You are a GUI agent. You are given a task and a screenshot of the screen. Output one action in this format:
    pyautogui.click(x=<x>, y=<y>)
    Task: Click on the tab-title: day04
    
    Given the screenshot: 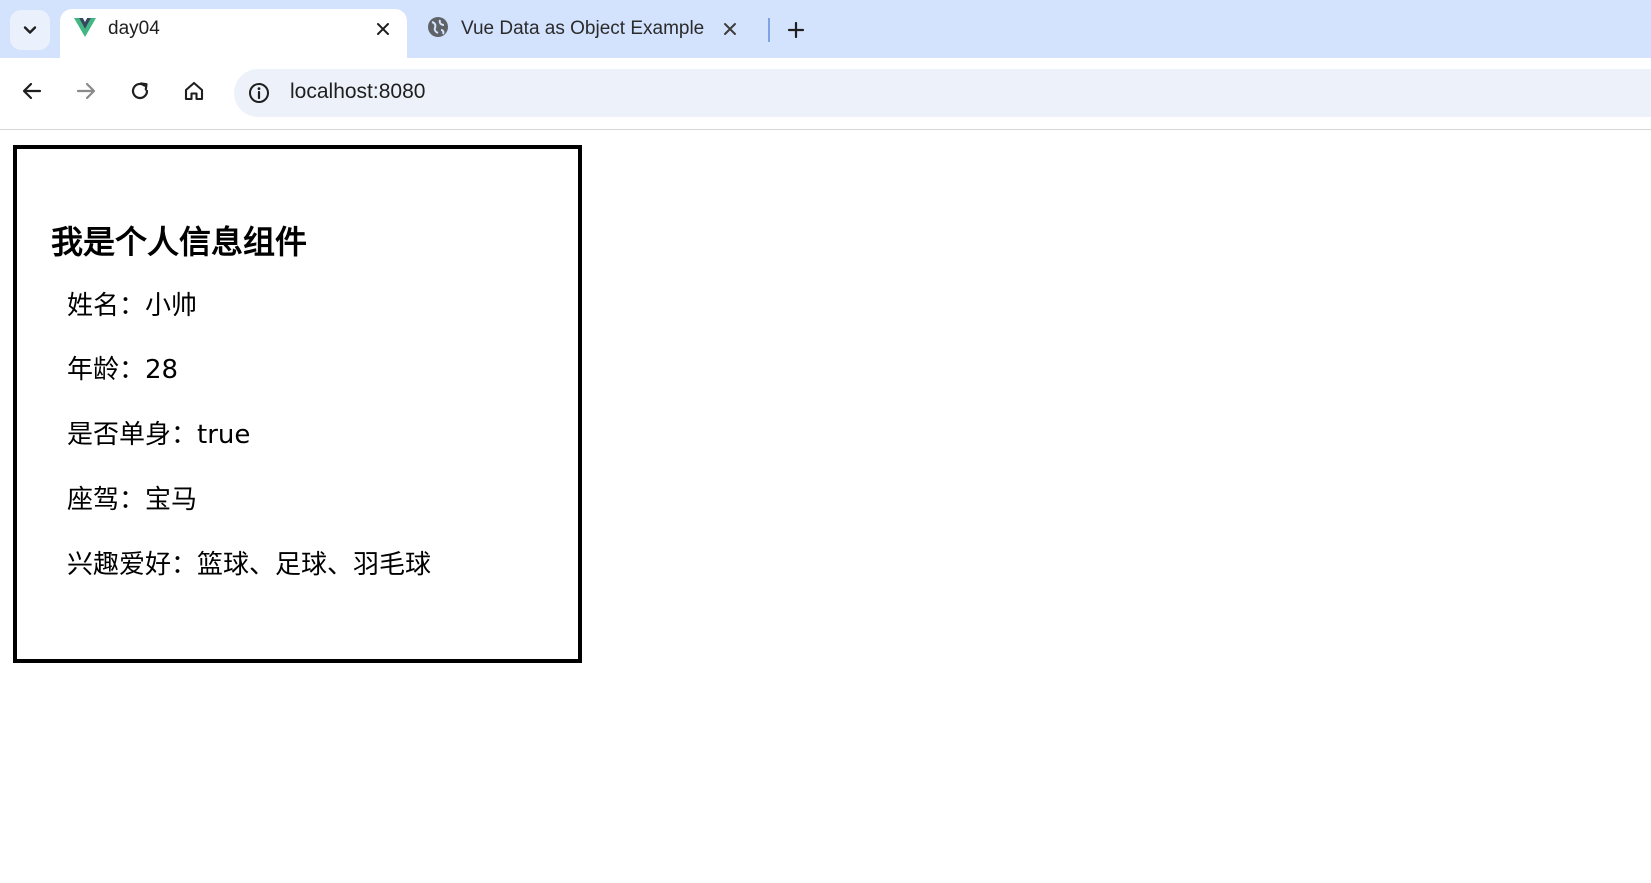 What is the action you would take?
    pyautogui.click(x=134, y=28)
    